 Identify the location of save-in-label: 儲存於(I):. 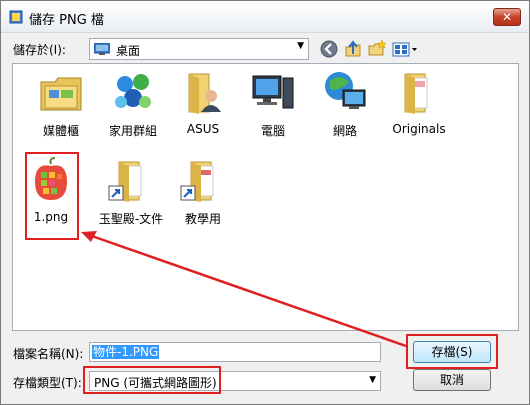
(39, 50).